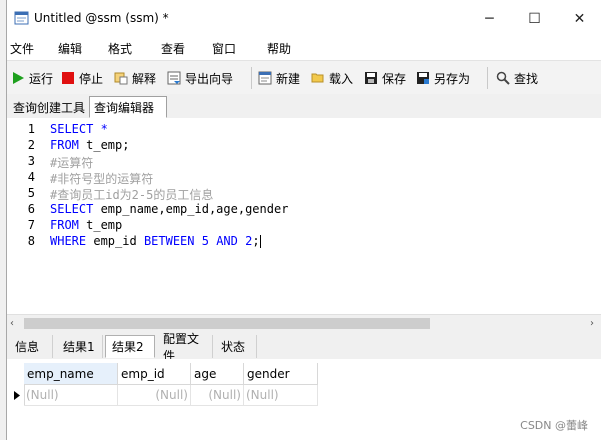 The width and height of the screenshot is (601, 440). What do you see at coordinates (174, 78) in the screenshot?
I see `export-icon` at bounding box center [174, 78].